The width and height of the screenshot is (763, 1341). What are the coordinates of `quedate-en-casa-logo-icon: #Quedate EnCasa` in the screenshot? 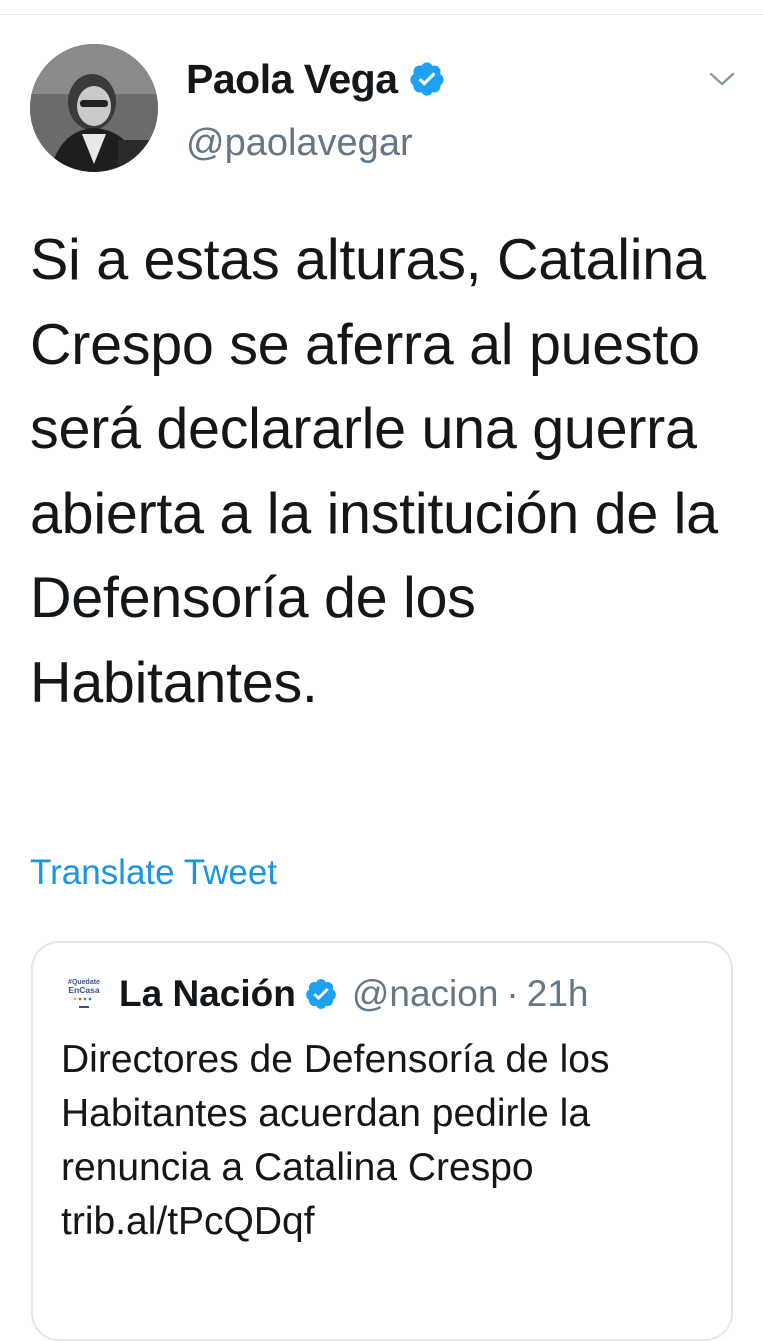 It's located at (84, 994).